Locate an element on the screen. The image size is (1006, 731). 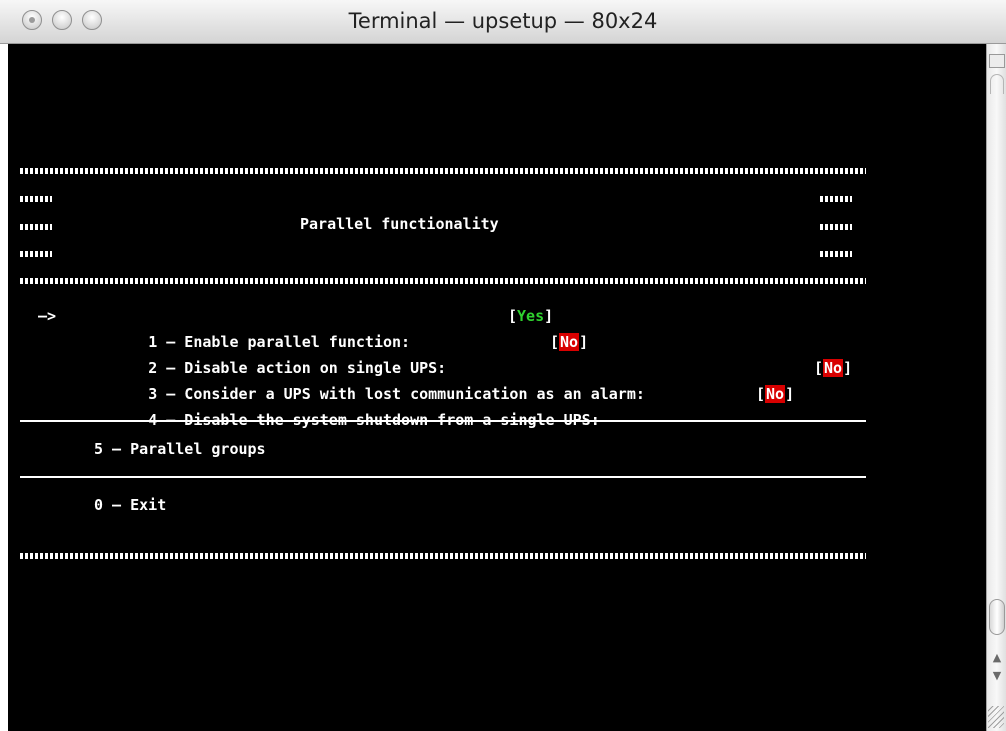
menu-item-1: 1 – Enable parallel function: is located at coordinates (252, 327).